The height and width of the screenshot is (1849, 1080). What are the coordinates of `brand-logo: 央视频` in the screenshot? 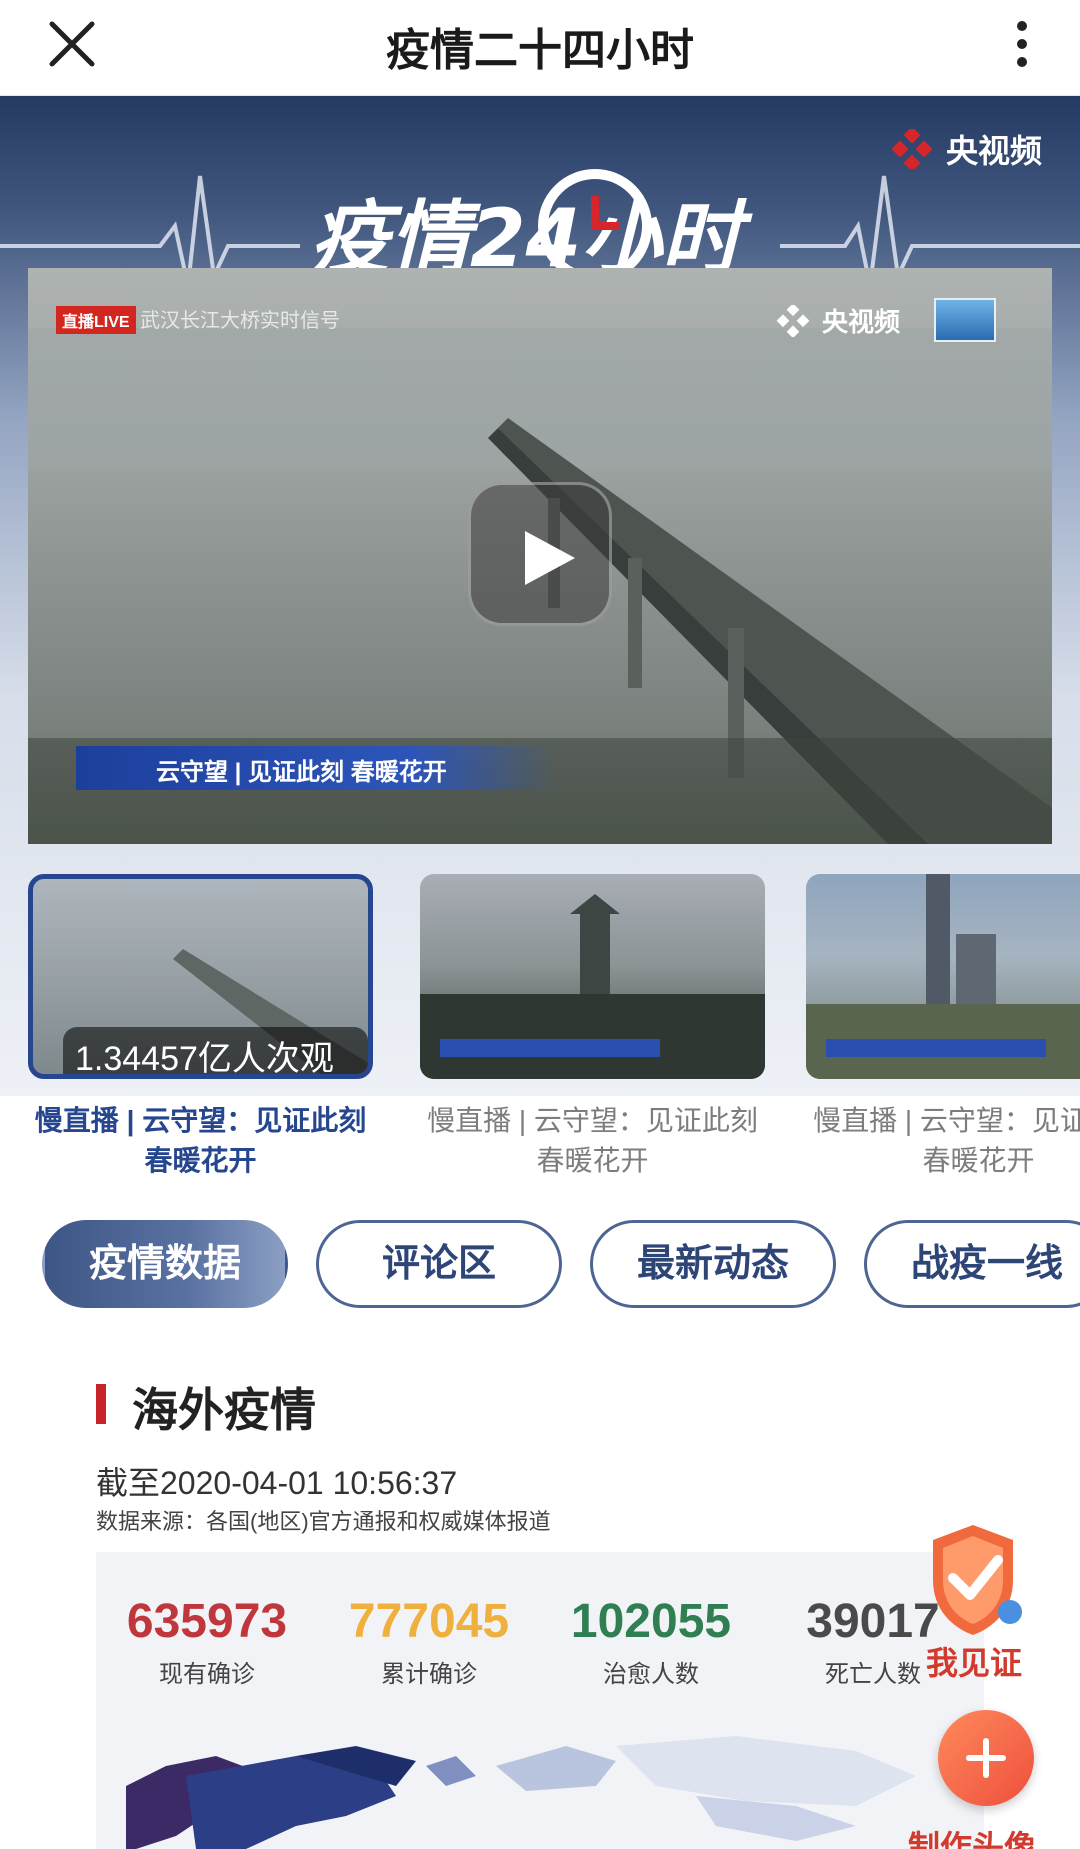 It's located at (964, 149).